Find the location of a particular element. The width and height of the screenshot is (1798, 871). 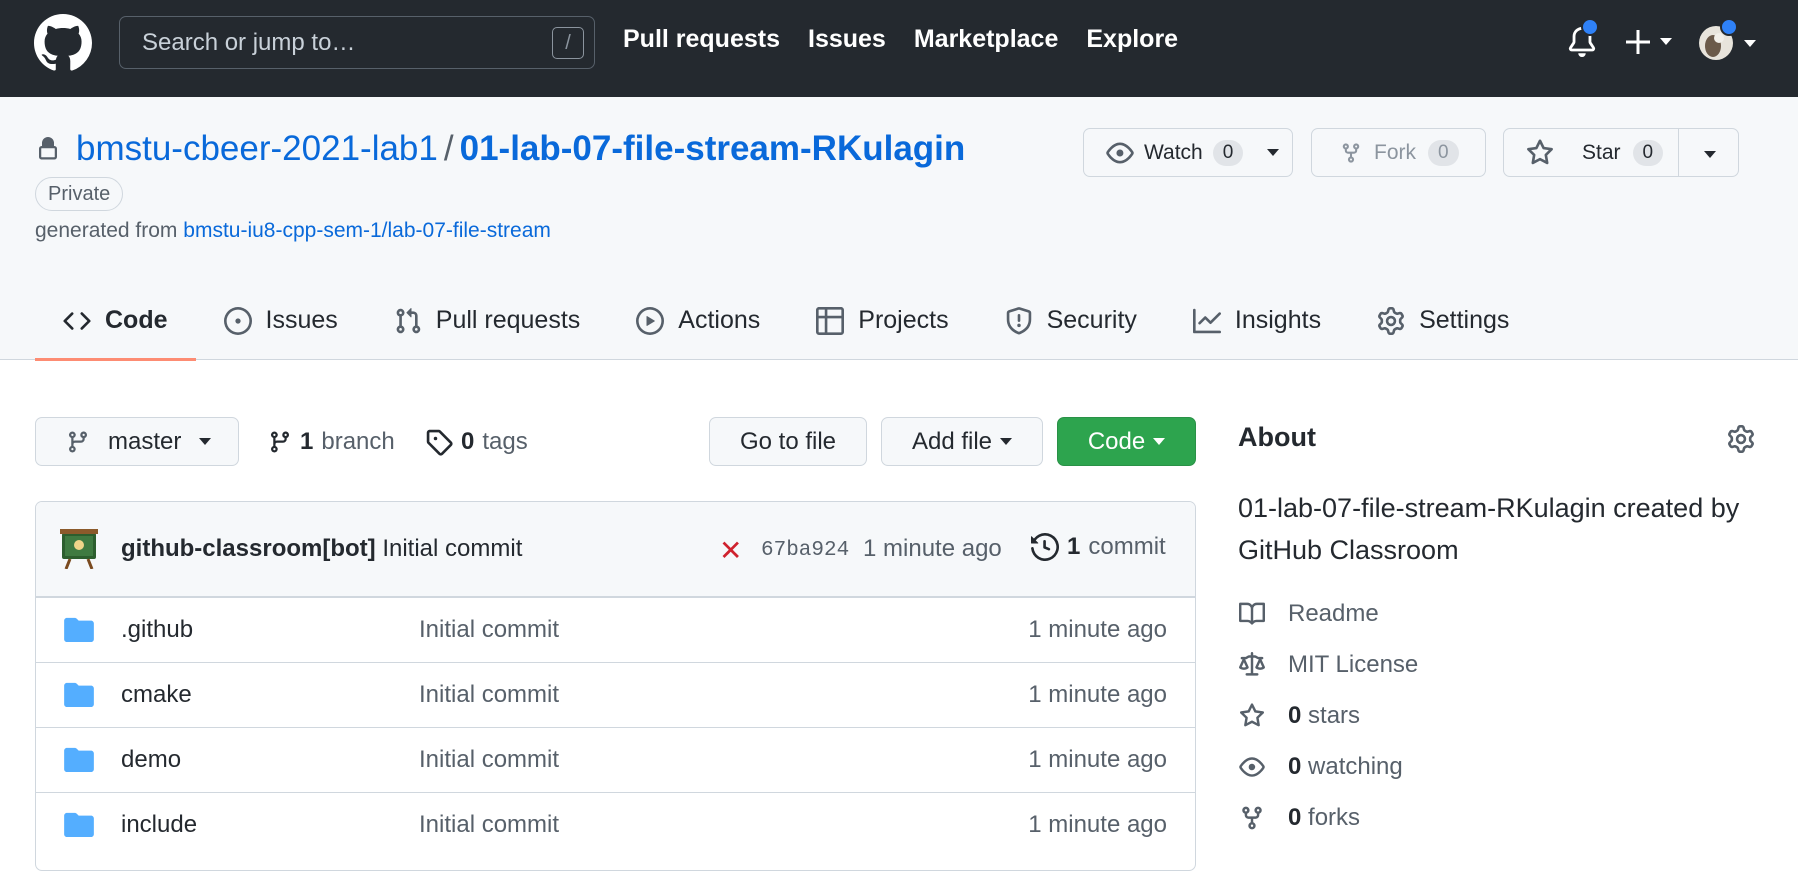

add-file-button: Add file is located at coordinates (962, 441).